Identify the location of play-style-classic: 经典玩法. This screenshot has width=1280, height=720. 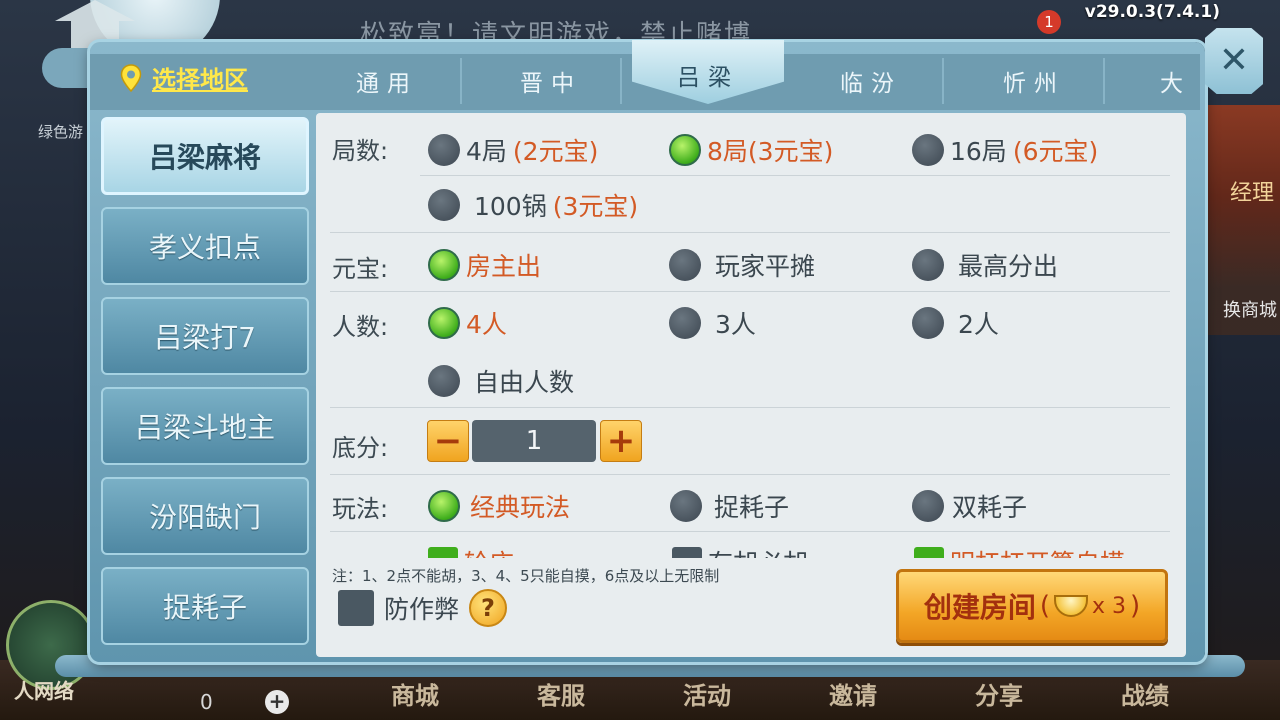
(499, 506).